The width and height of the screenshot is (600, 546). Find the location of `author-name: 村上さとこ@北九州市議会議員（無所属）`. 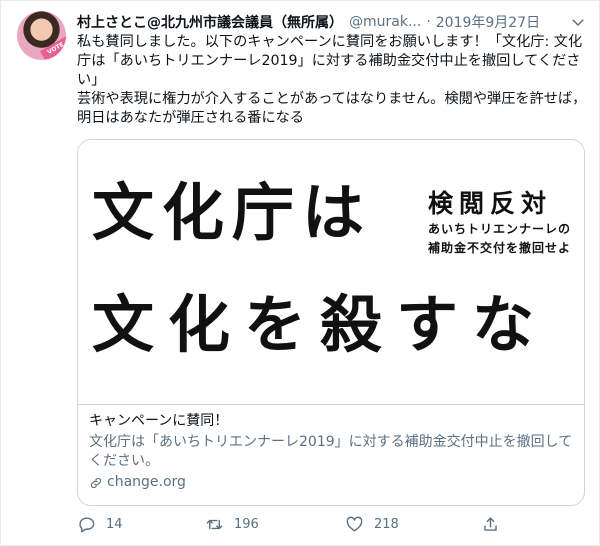

author-name: 村上さとこ@北九州市議会議員（無所属） is located at coordinates (210, 22).